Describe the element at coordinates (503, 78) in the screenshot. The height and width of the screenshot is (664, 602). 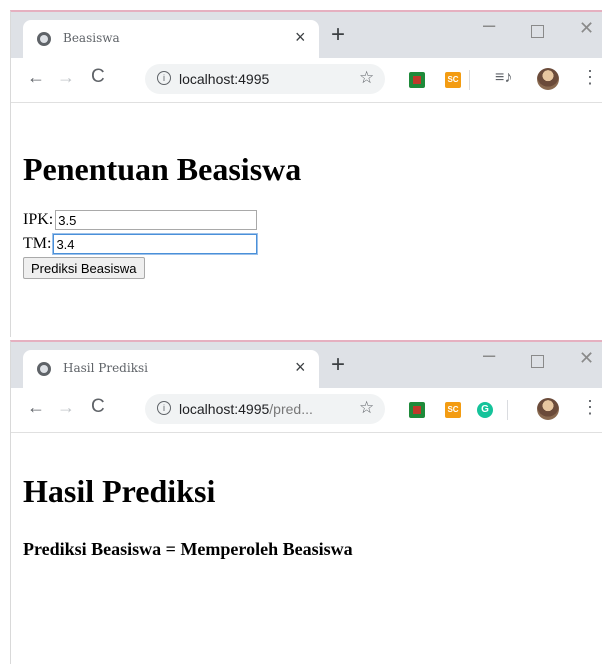
I see `media-playlist-icon: ≡♪` at that location.